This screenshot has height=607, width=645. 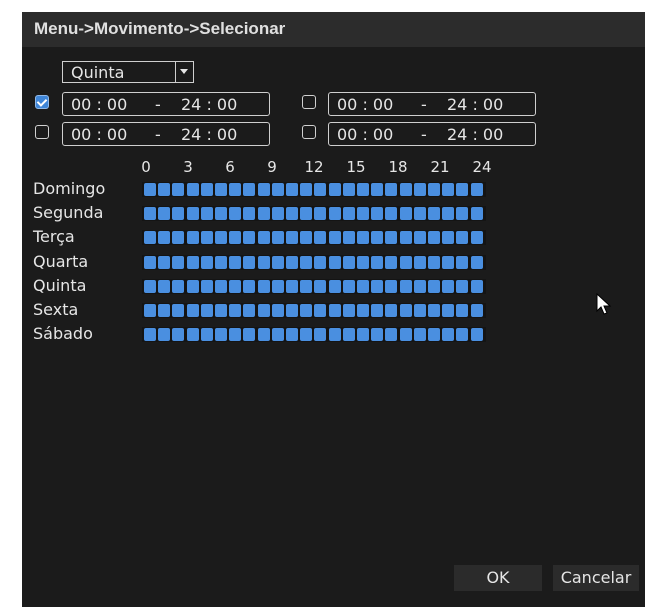 What do you see at coordinates (128, 72) in the screenshot?
I see `day-select-dropdown: Quinta` at bounding box center [128, 72].